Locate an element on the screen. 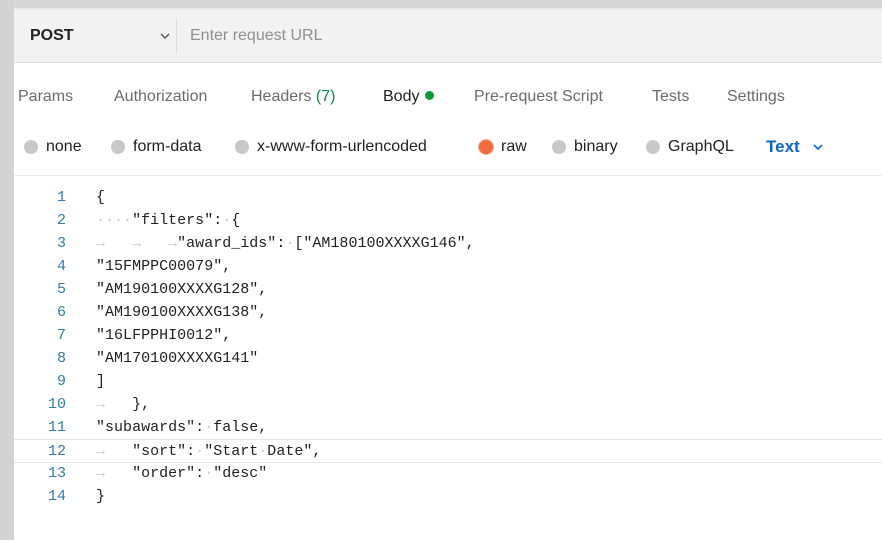  option-label: raw is located at coordinates (514, 146).